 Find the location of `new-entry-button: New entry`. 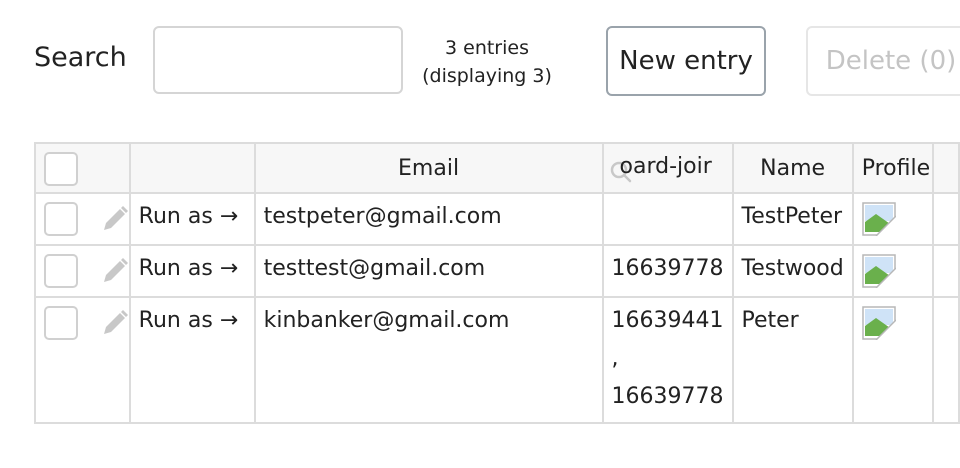

new-entry-button: New entry is located at coordinates (686, 61).